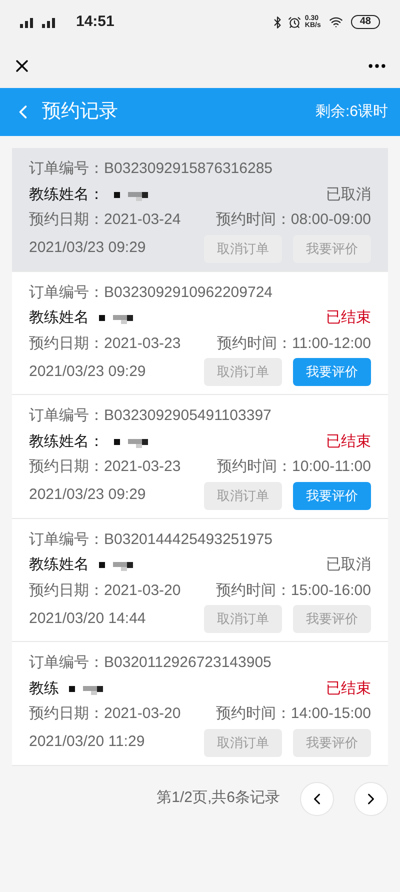 This screenshot has height=892, width=400. I want to click on alarm-icon, so click(294, 22).